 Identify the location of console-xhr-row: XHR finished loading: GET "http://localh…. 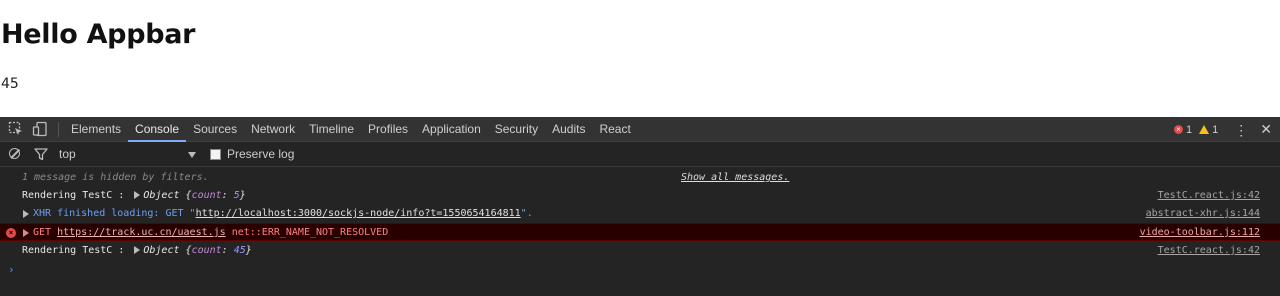
(640, 214).